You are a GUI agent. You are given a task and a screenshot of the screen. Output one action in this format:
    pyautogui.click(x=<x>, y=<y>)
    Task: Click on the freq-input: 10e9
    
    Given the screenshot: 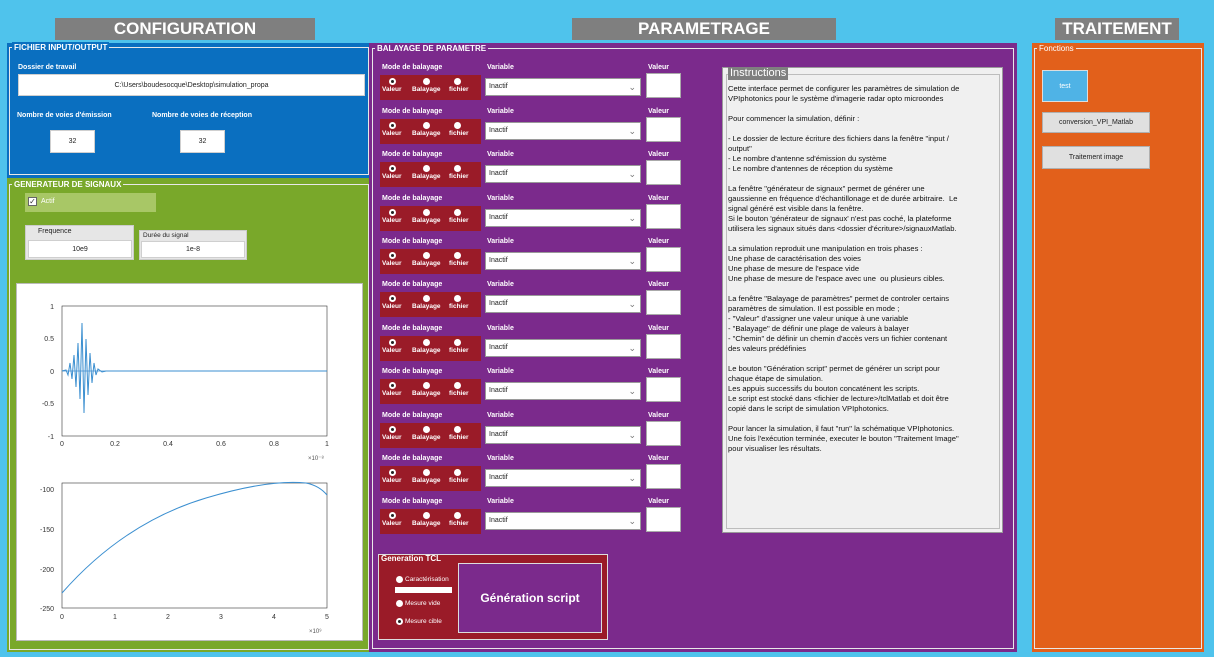 What is the action you would take?
    pyautogui.click(x=80, y=249)
    